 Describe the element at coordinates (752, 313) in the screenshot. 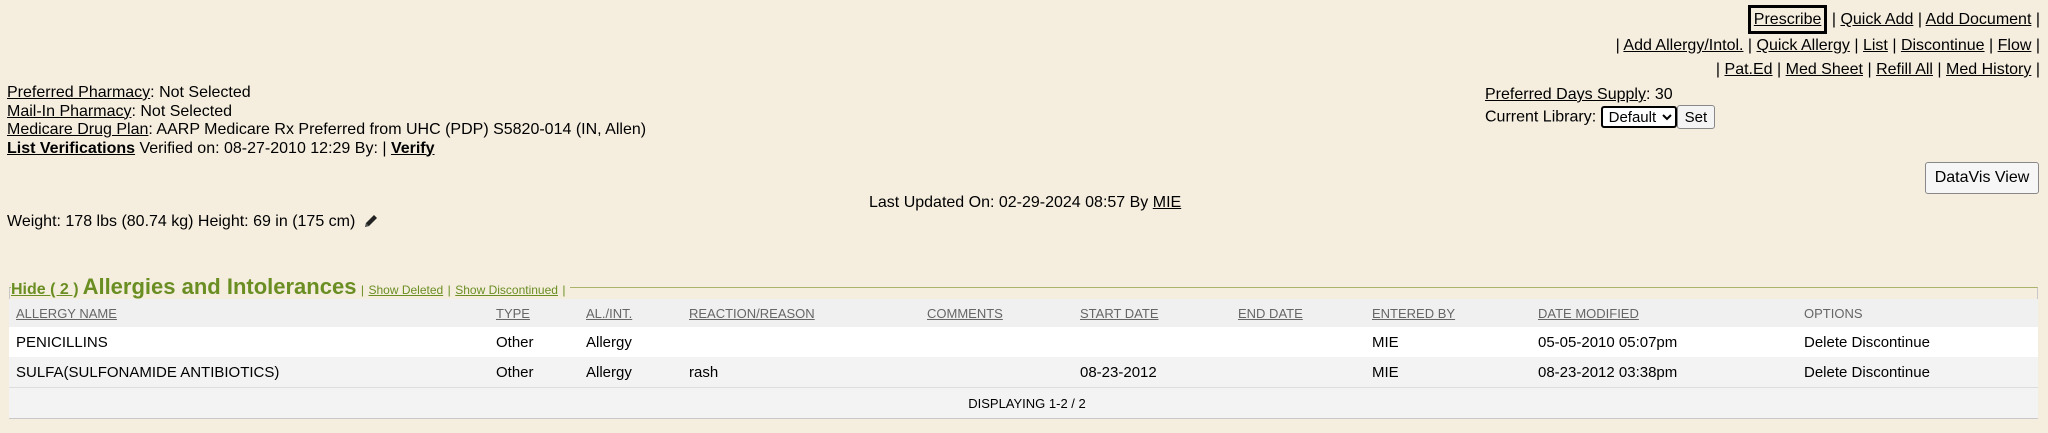

I see `col-reaction: REACTION/REASON` at that location.